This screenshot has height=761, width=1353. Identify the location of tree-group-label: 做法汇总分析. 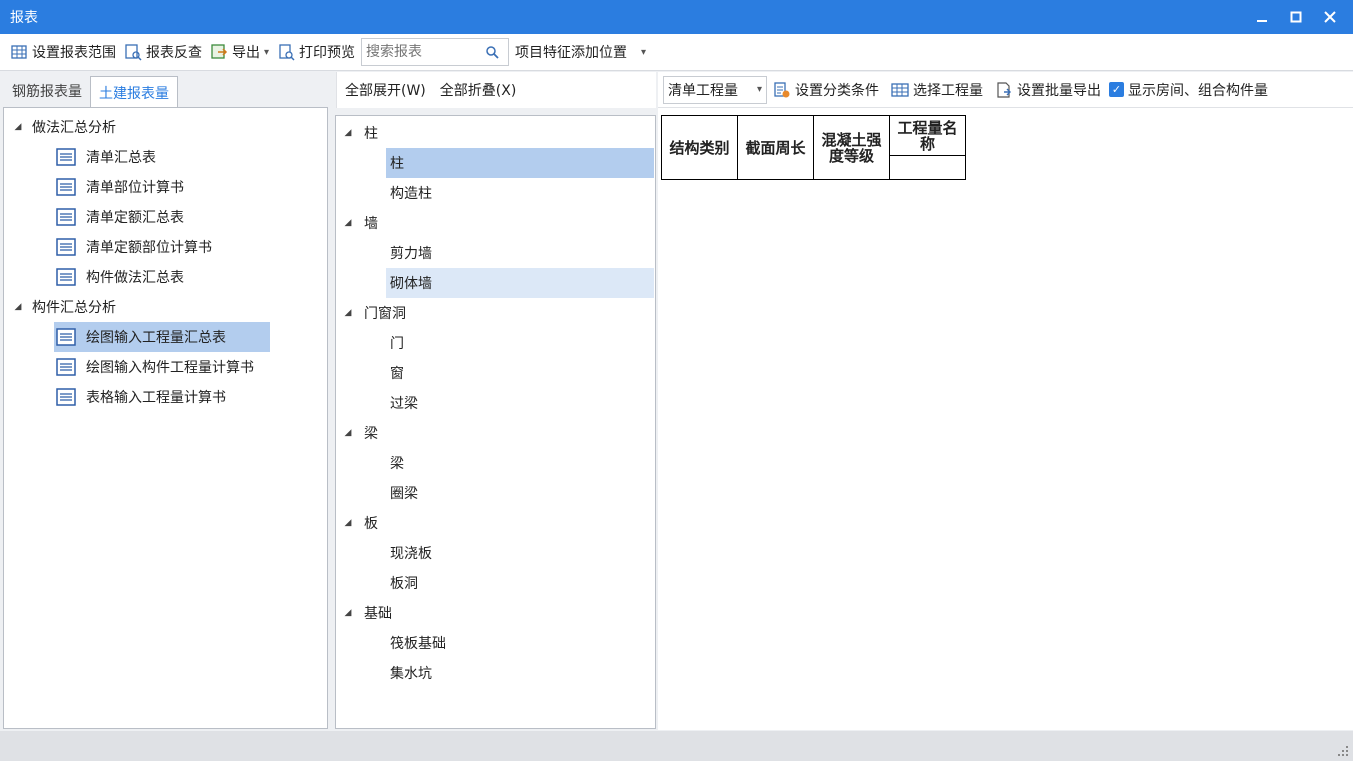
(74, 128).